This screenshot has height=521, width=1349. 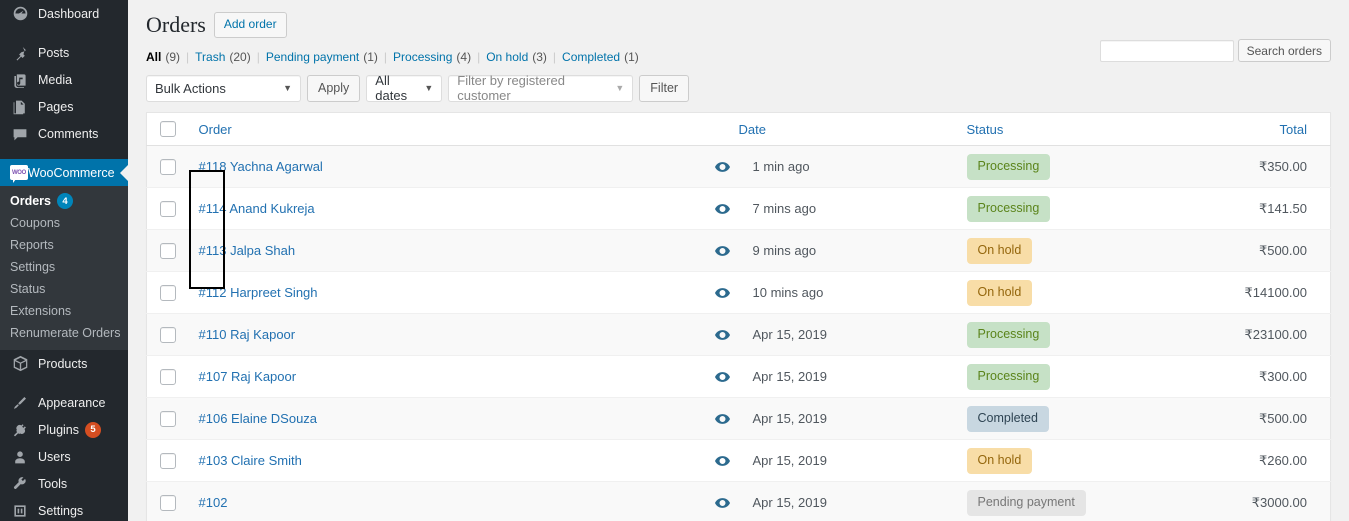 I want to click on orders-table-head: Order Date Status Total, so click(x=738, y=129).